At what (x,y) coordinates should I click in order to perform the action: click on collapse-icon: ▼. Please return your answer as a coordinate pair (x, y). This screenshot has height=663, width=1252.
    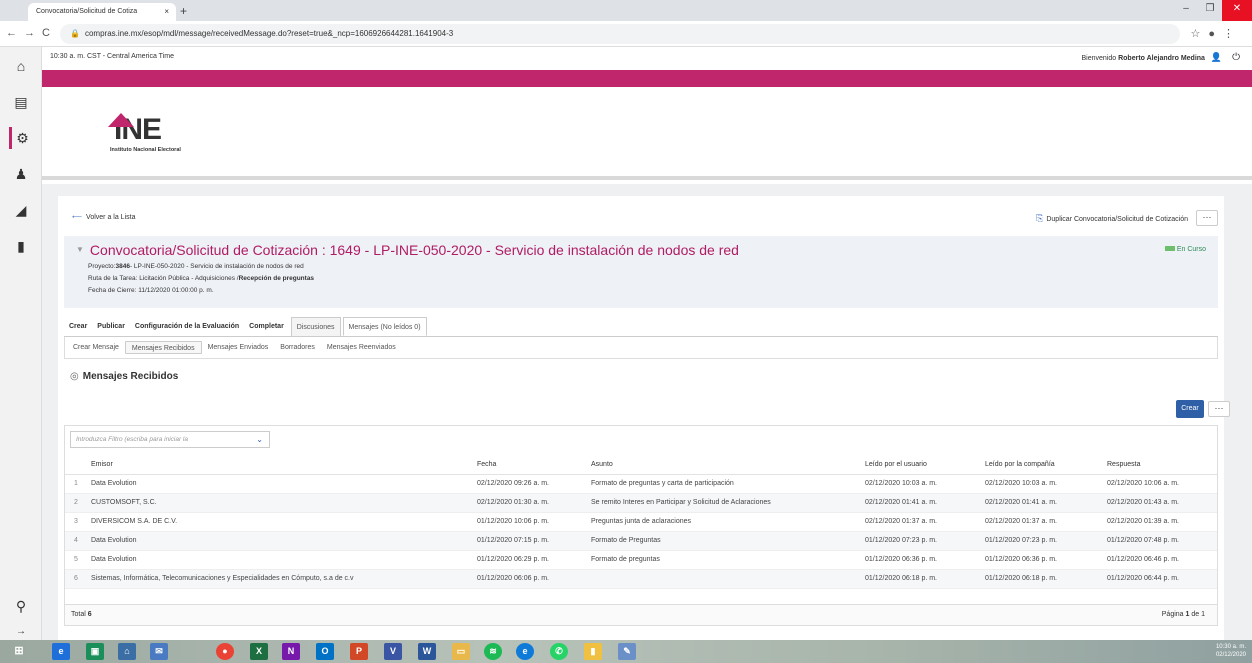
    Looking at the image, I should click on (80, 249).